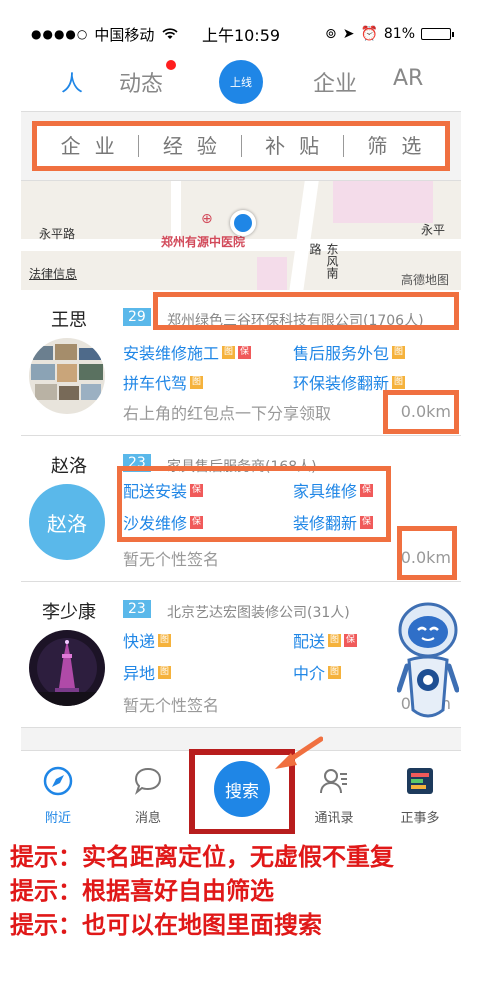 This screenshot has height=986, width=480. What do you see at coordinates (334, 795) in the screenshot?
I see `nav-contacts: 通讯录` at bounding box center [334, 795].